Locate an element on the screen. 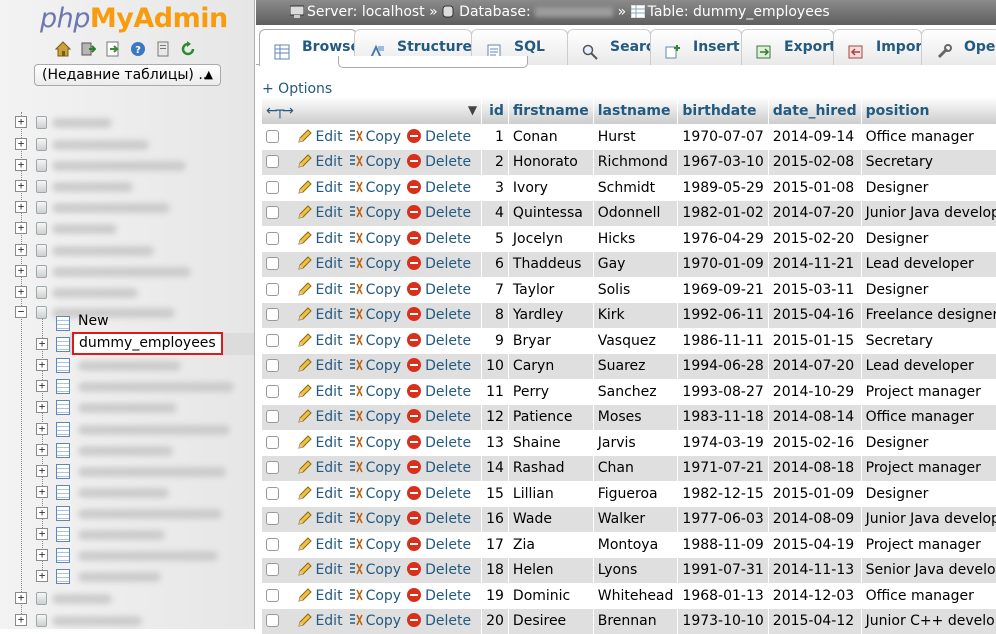 This screenshot has height=634, width=996. cell-id: 10 is located at coordinates (495, 367).